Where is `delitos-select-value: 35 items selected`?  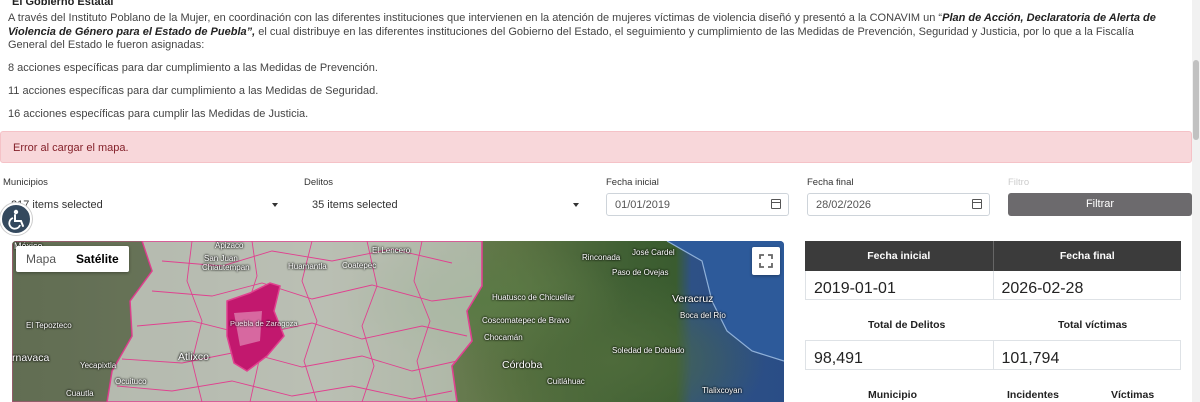
delitos-select-value: 35 items selected is located at coordinates (355, 205).